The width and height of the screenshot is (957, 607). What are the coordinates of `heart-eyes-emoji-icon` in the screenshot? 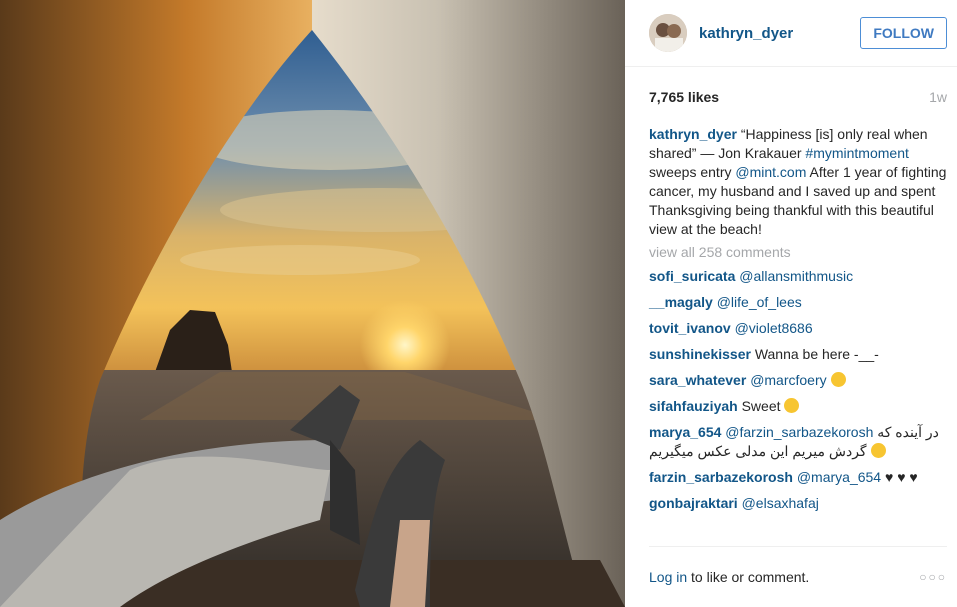 It's located at (792, 405).